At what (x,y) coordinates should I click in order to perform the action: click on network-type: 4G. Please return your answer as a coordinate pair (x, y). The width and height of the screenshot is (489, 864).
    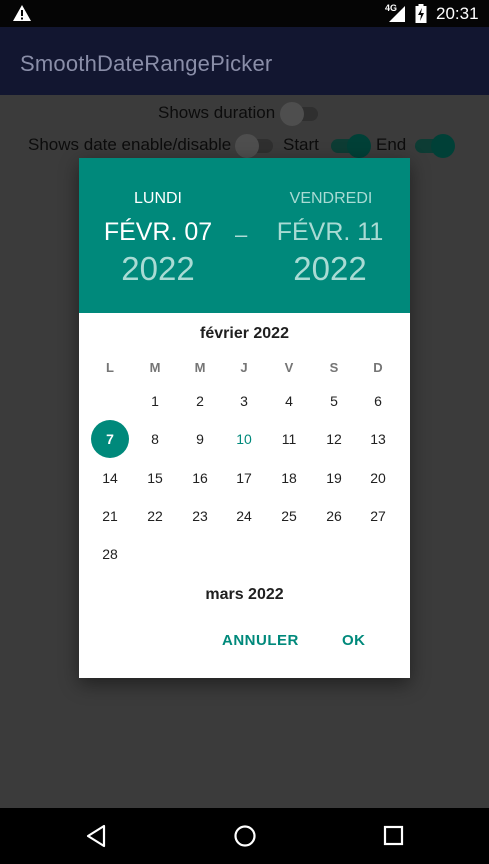
    Looking at the image, I should click on (391, 8).